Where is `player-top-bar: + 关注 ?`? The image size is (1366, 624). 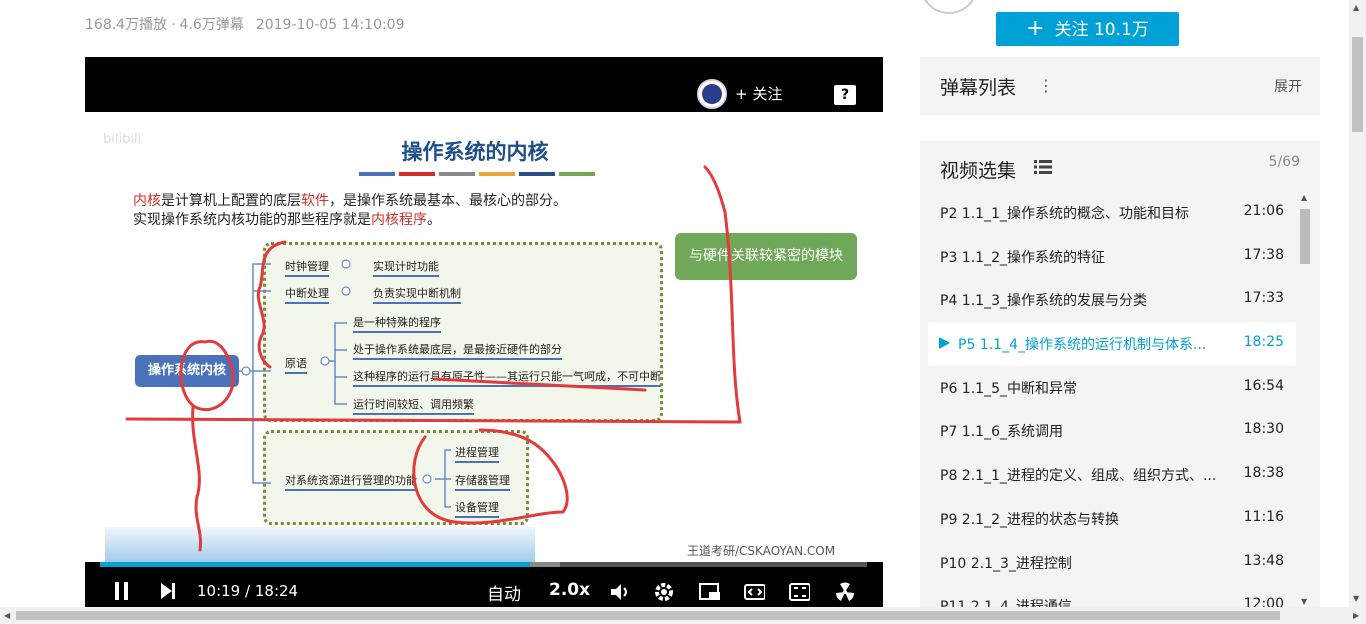 player-top-bar: + 关注 ? is located at coordinates (484, 84).